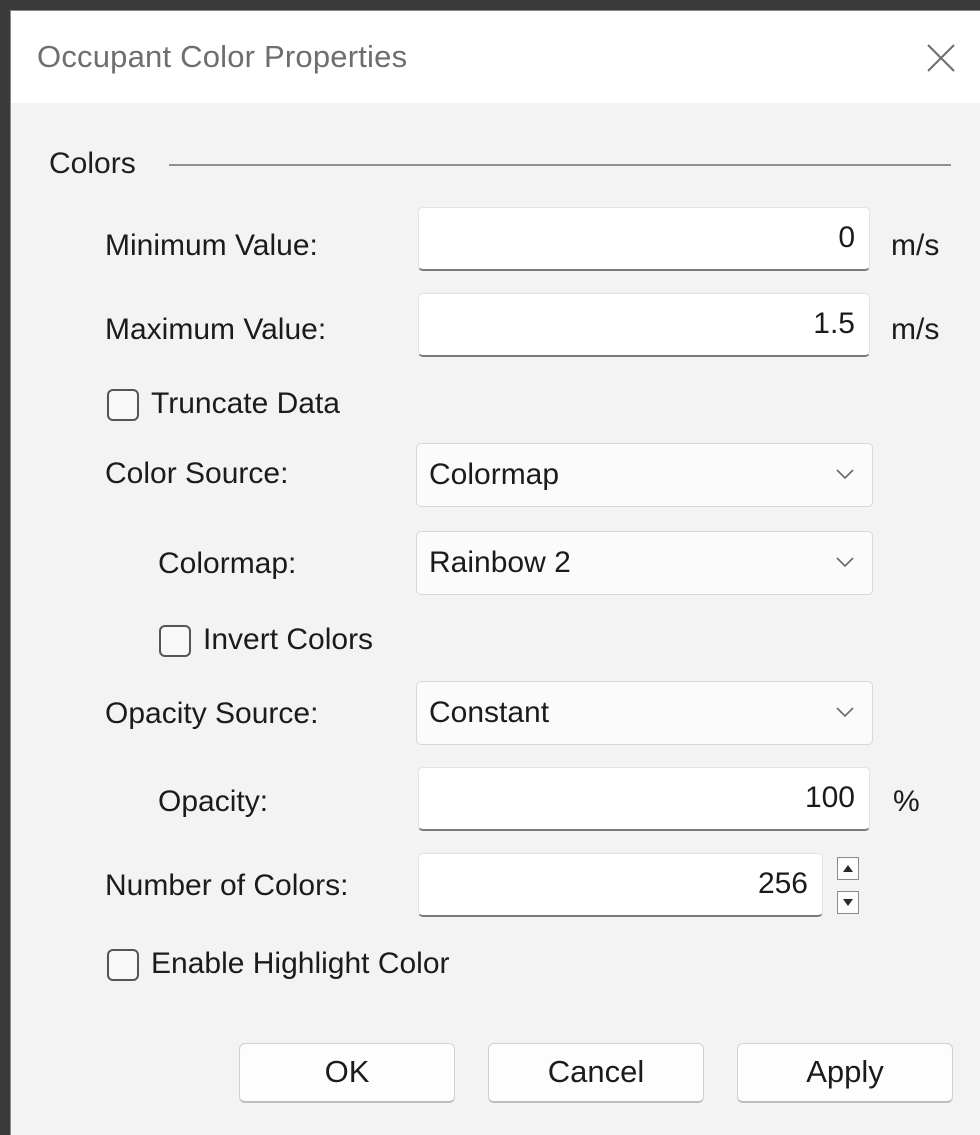 Image resolution: width=980 pixels, height=1135 pixels. What do you see at coordinates (644, 799) in the screenshot?
I see `opacity-input: 100` at bounding box center [644, 799].